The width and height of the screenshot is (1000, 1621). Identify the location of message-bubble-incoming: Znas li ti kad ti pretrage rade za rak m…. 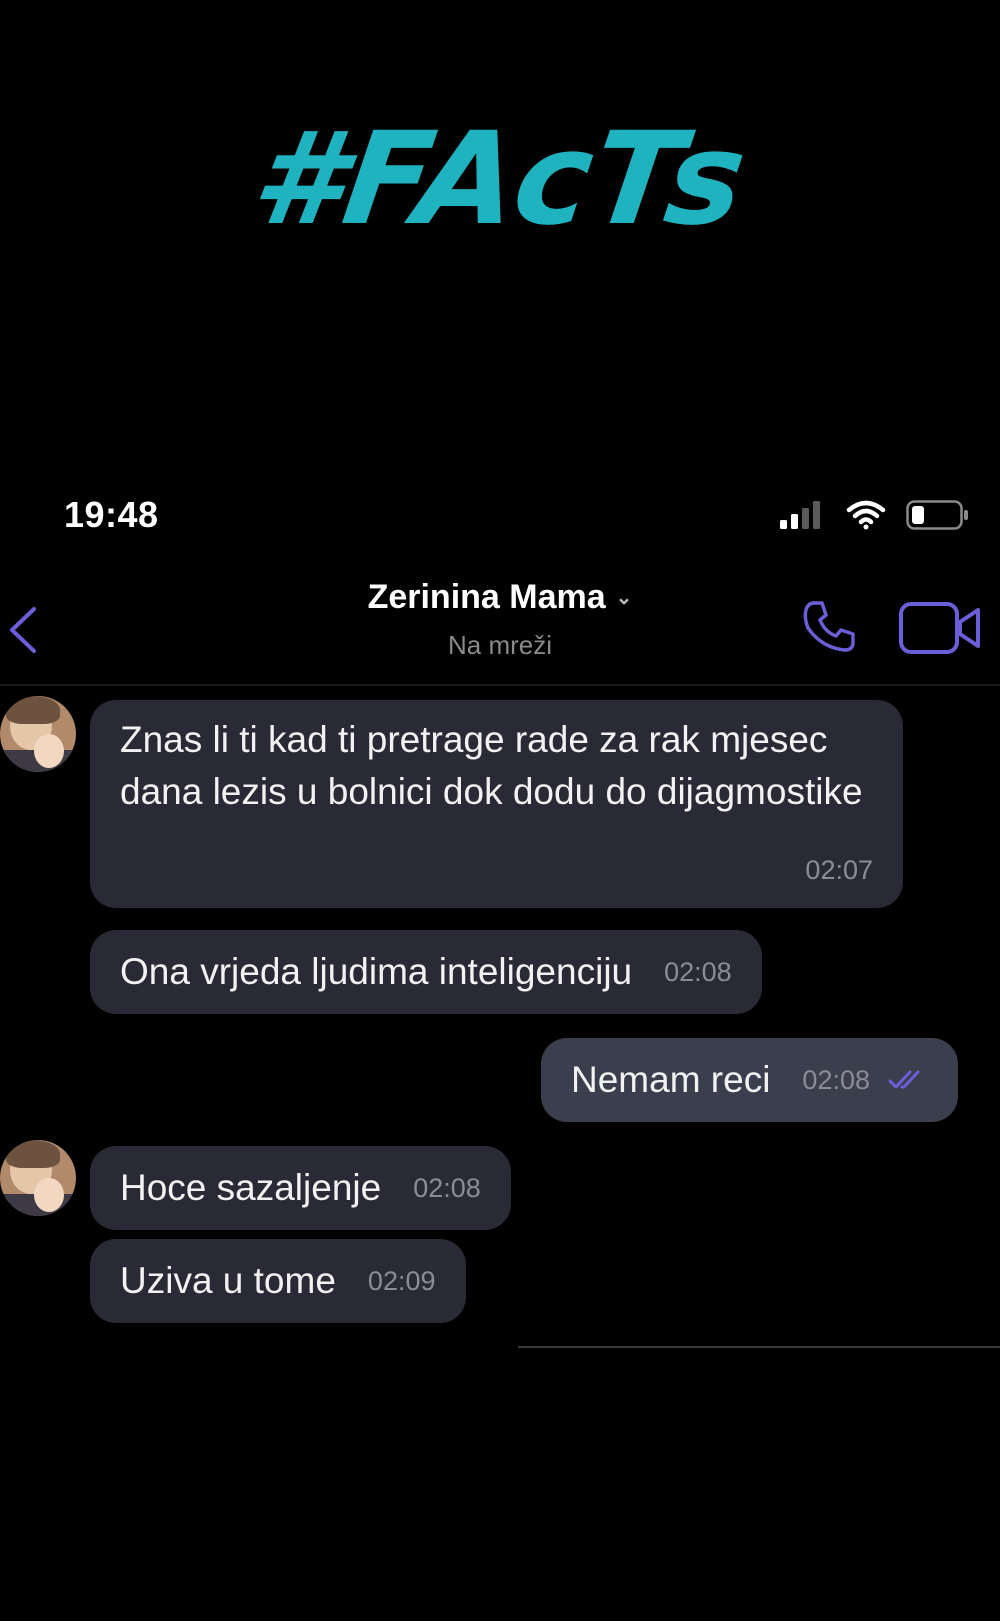
(496, 804).